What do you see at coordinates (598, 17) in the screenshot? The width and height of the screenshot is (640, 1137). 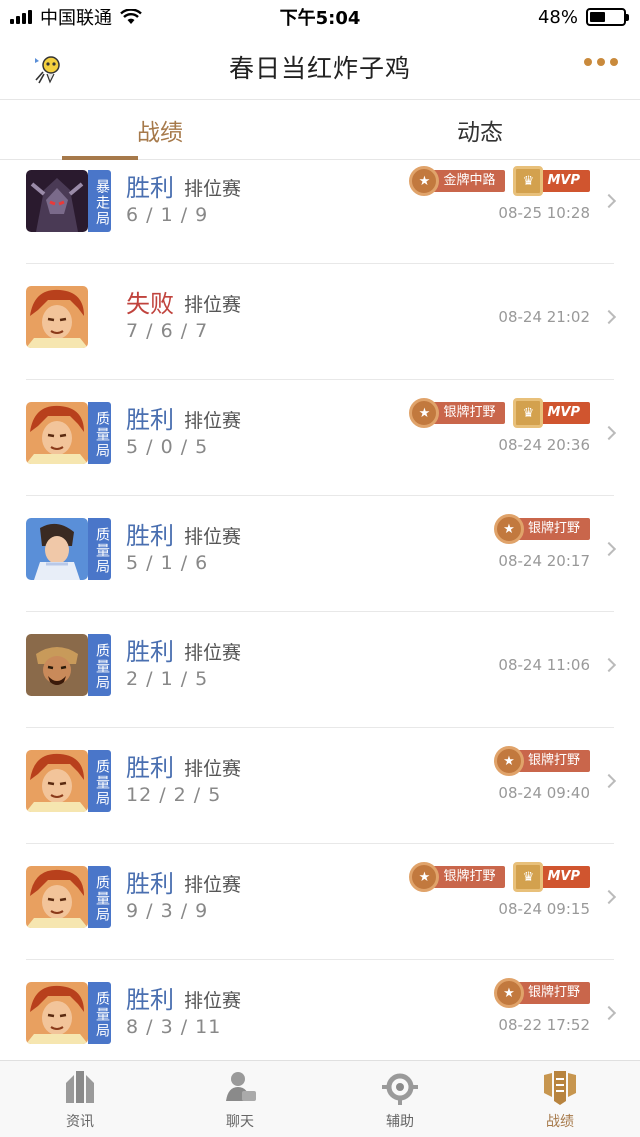 I see `battery-fill` at bounding box center [598, 17].